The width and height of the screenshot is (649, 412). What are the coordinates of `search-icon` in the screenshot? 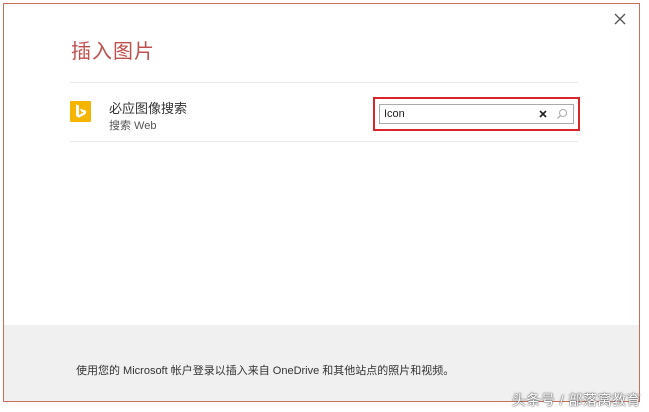 It's located at (562, 113).